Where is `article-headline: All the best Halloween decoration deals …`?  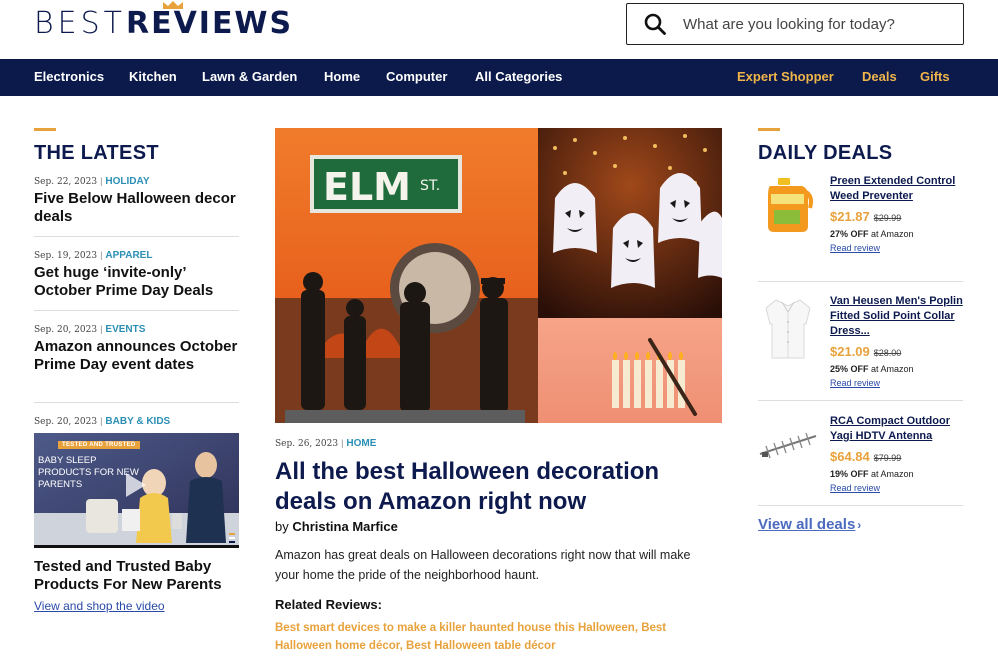 article-headline: All the best Halloween decoration deals … is located at coordinates (500, 487).